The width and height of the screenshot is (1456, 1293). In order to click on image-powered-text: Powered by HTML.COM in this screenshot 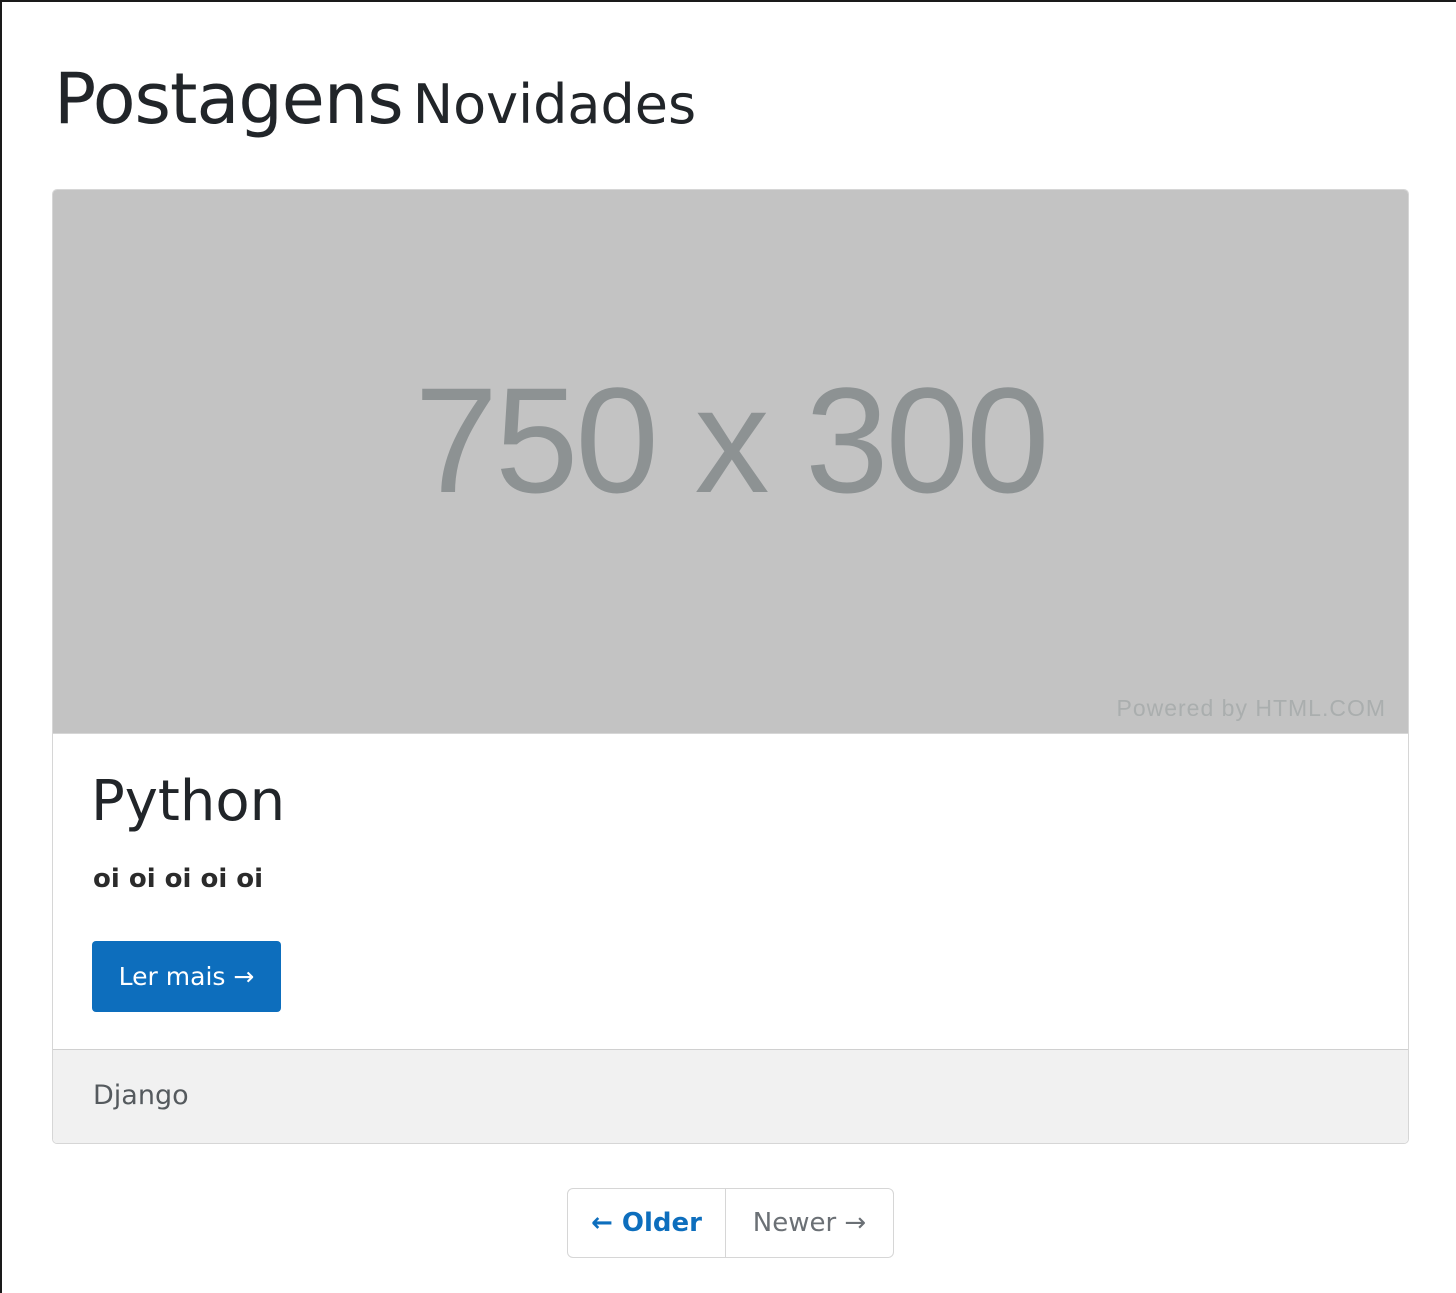, I will do `click(1251, 708)`.